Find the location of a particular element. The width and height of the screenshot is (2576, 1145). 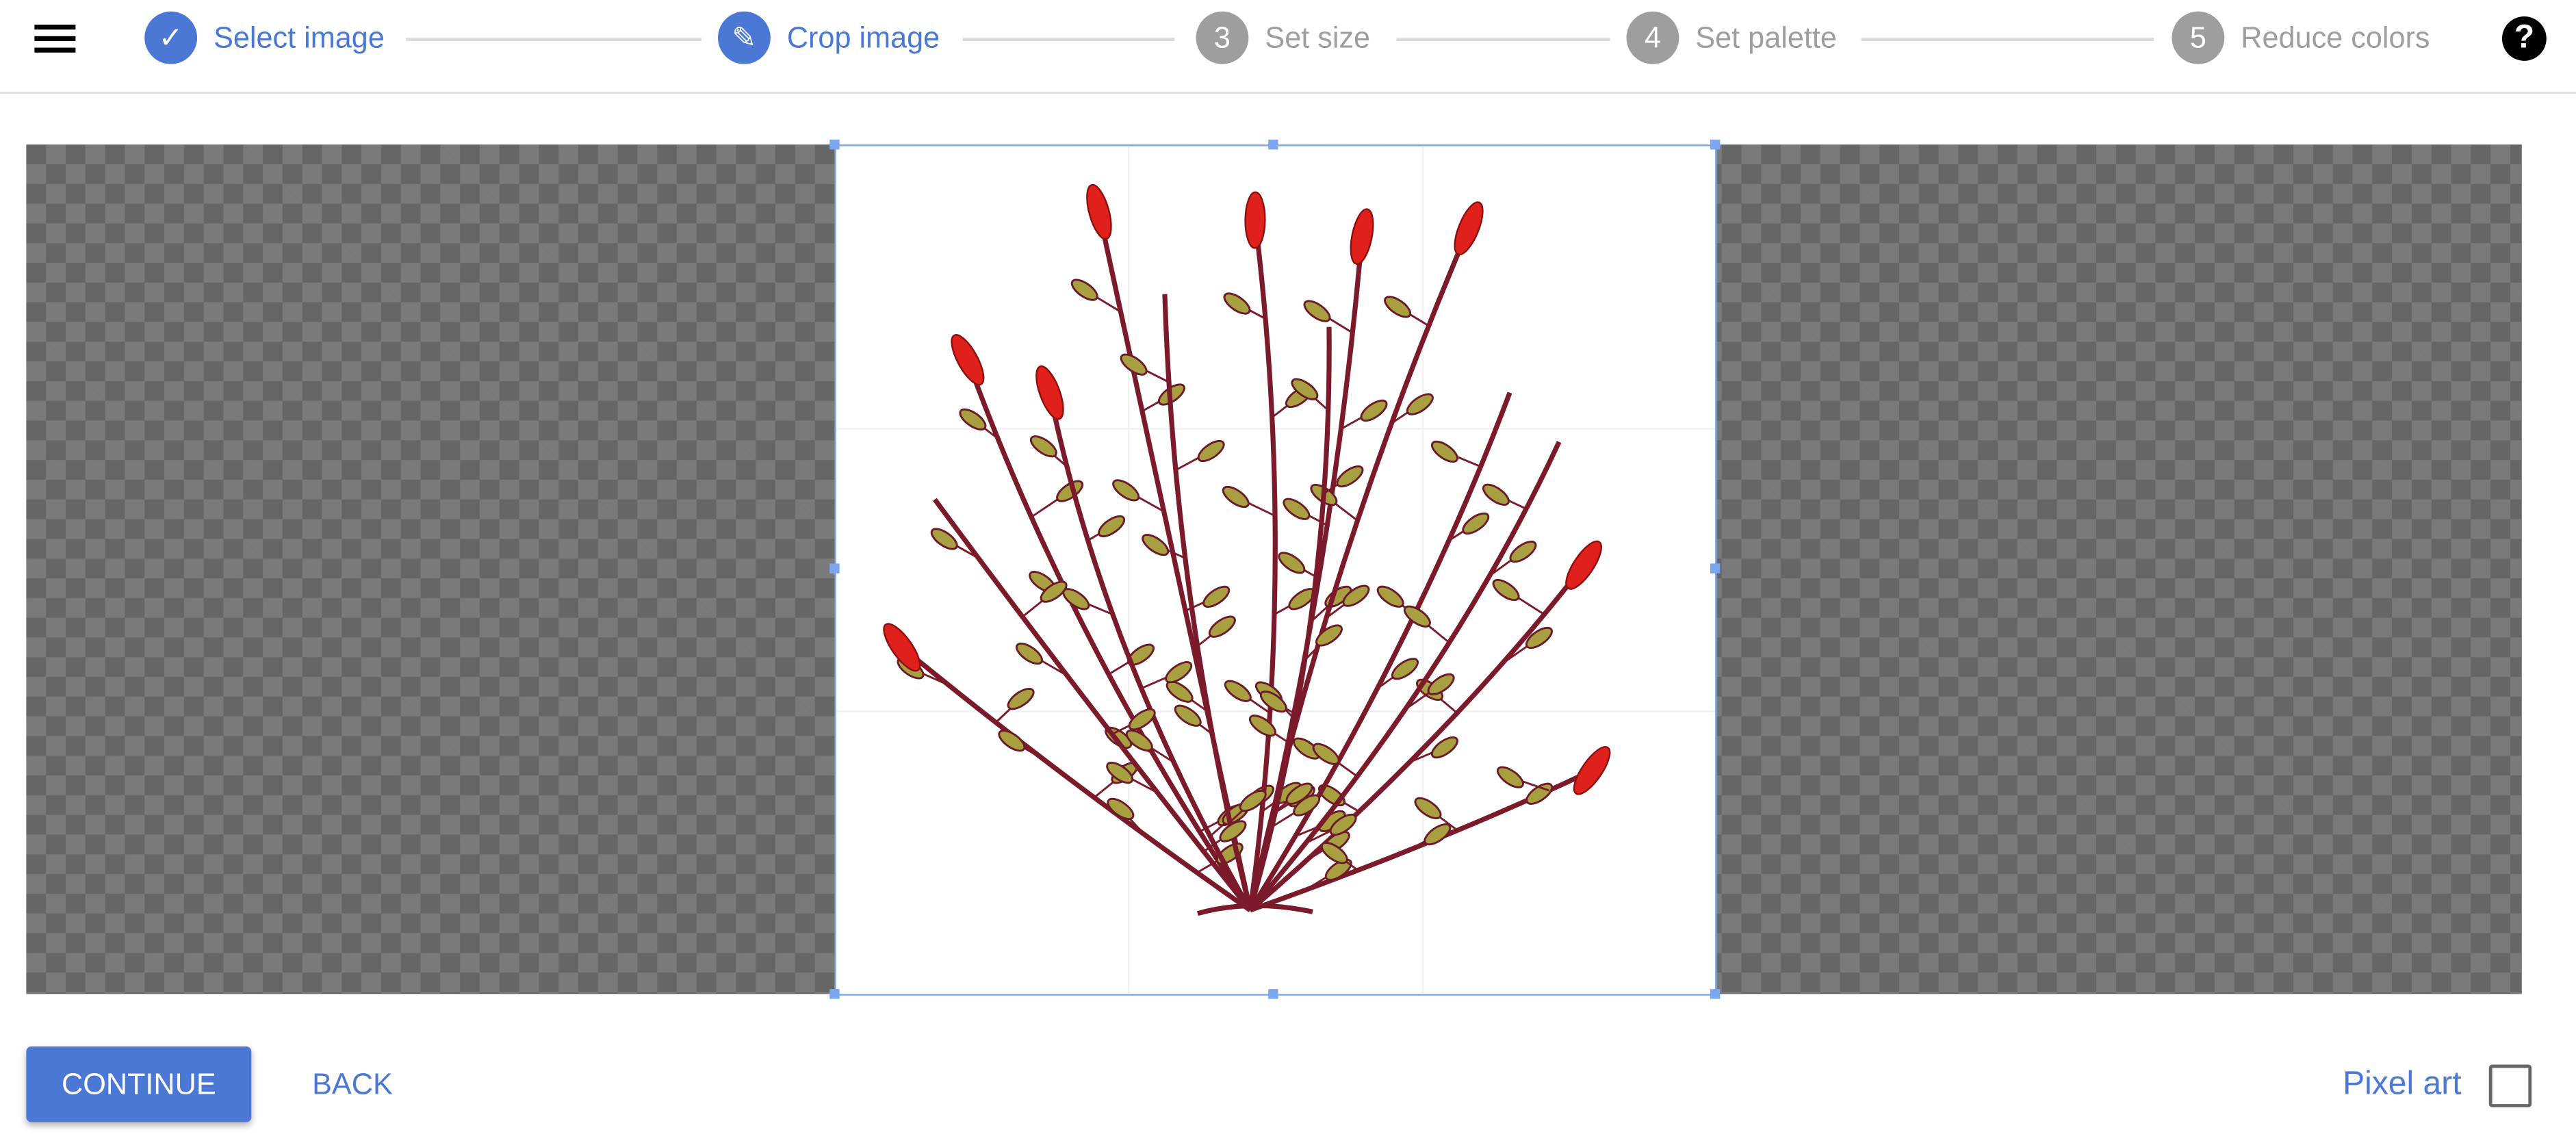

continue-button: CONTINUE is located at coordinates (139, 1084).